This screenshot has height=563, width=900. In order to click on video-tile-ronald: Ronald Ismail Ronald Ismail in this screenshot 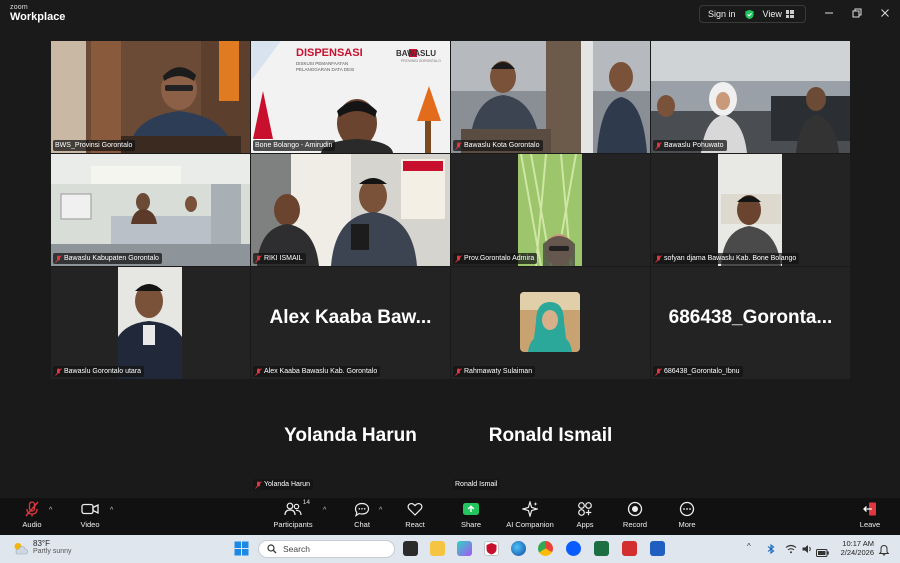, I will do `click(550, 436)`.